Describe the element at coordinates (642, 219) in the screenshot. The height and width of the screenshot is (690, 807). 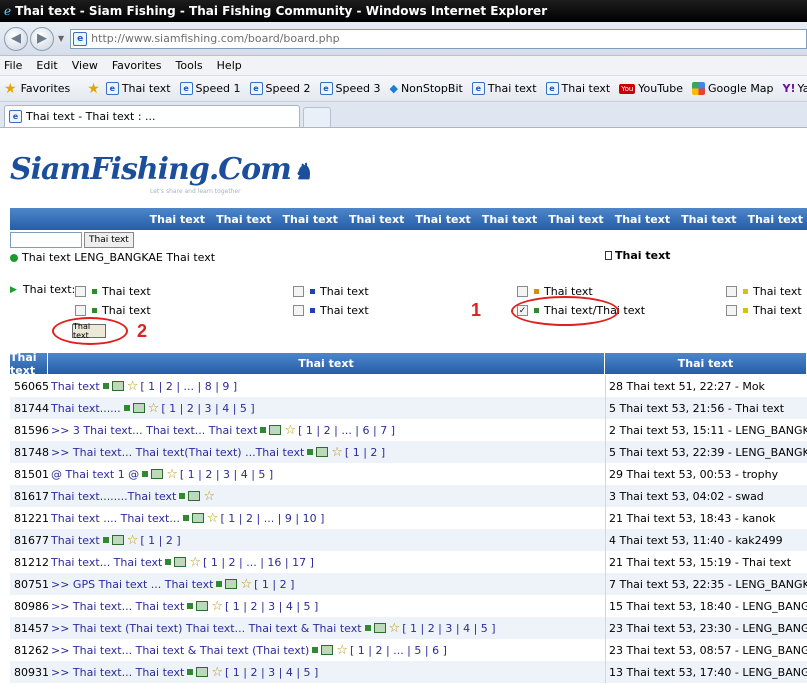
I see `nav-boat: Thai text` at that location.